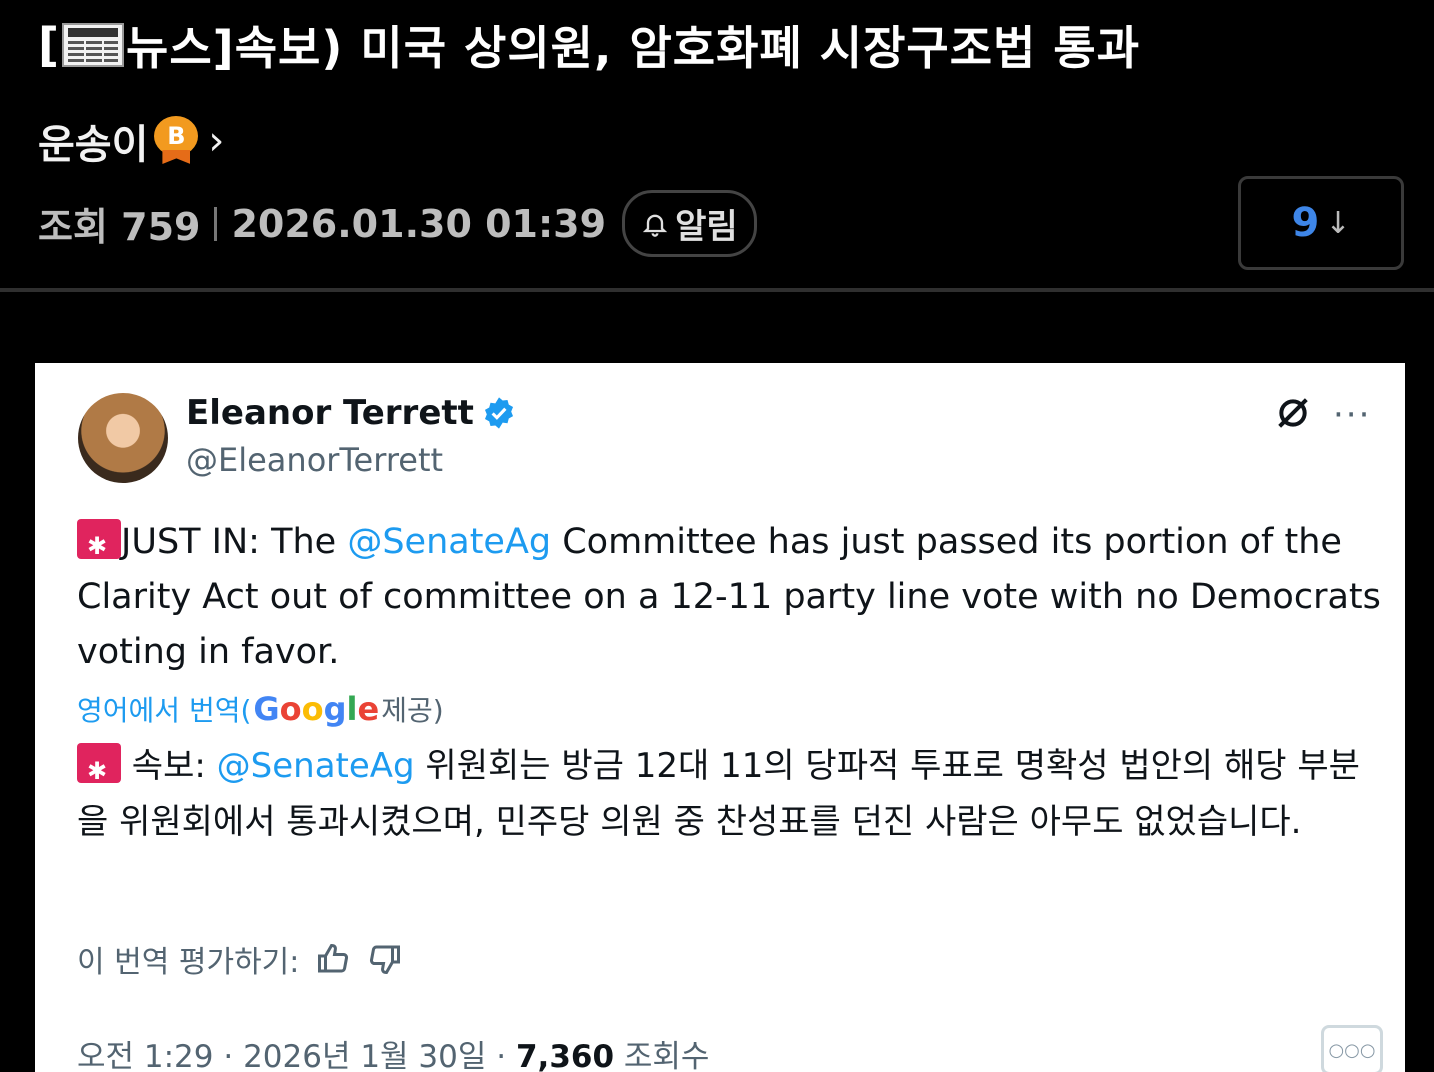  Describe the element at coordinates (123, 438) in the screenshot. I see `avatar` at that location.